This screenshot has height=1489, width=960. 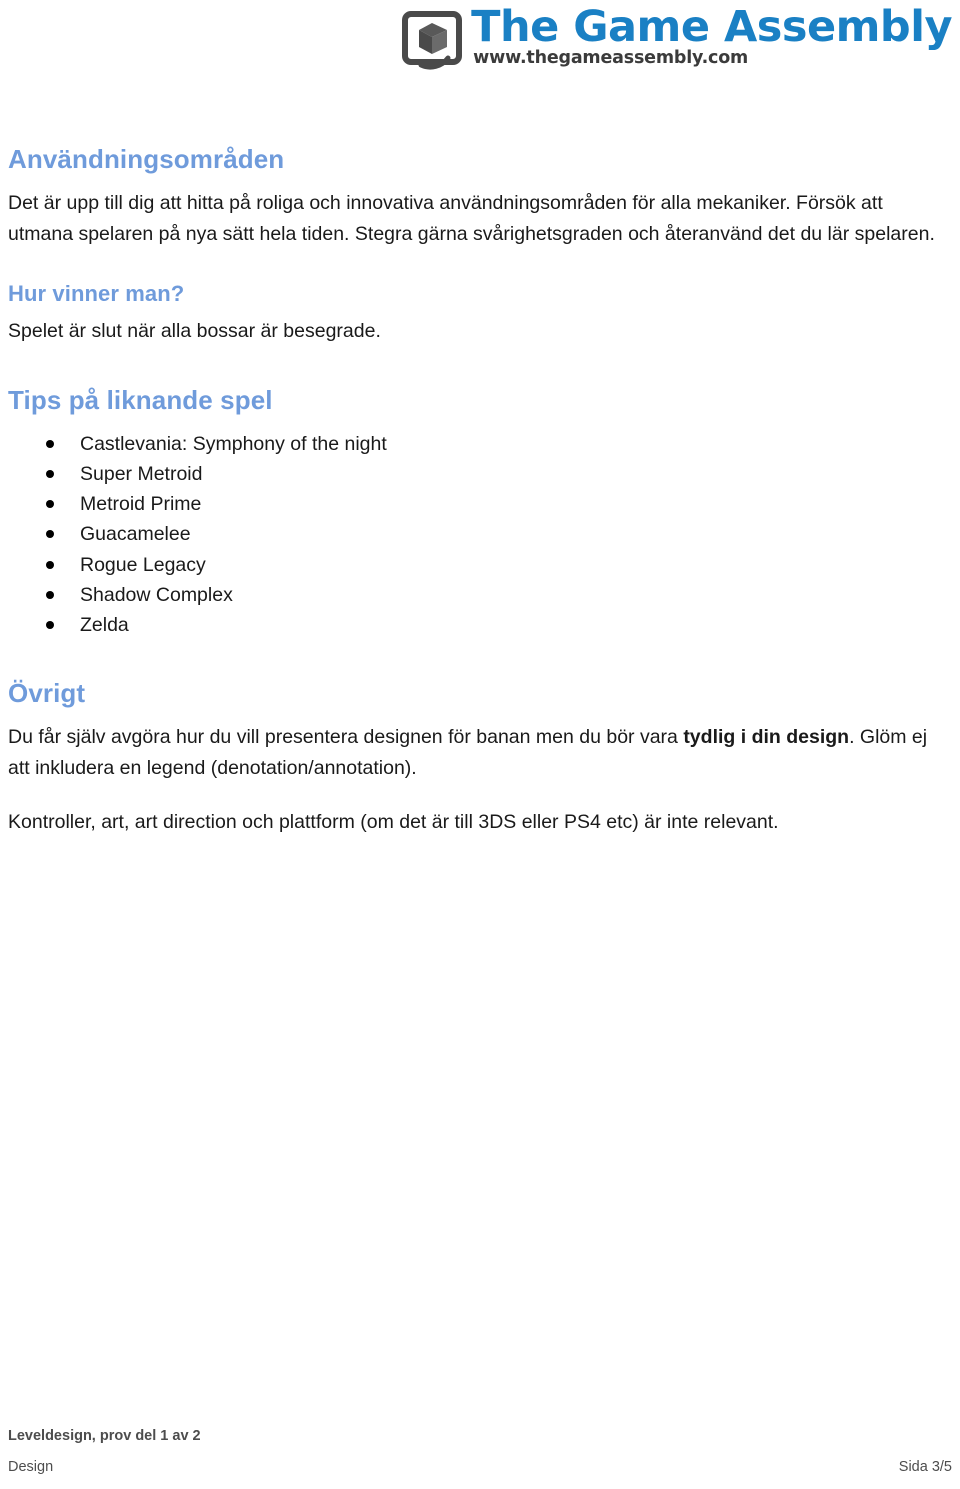 What do you see at coordinates (104, 1436) in the screenshot?
I see `footer-title: Leveldesign, prov del 1 av 2` at bounding box center [104, 1436].